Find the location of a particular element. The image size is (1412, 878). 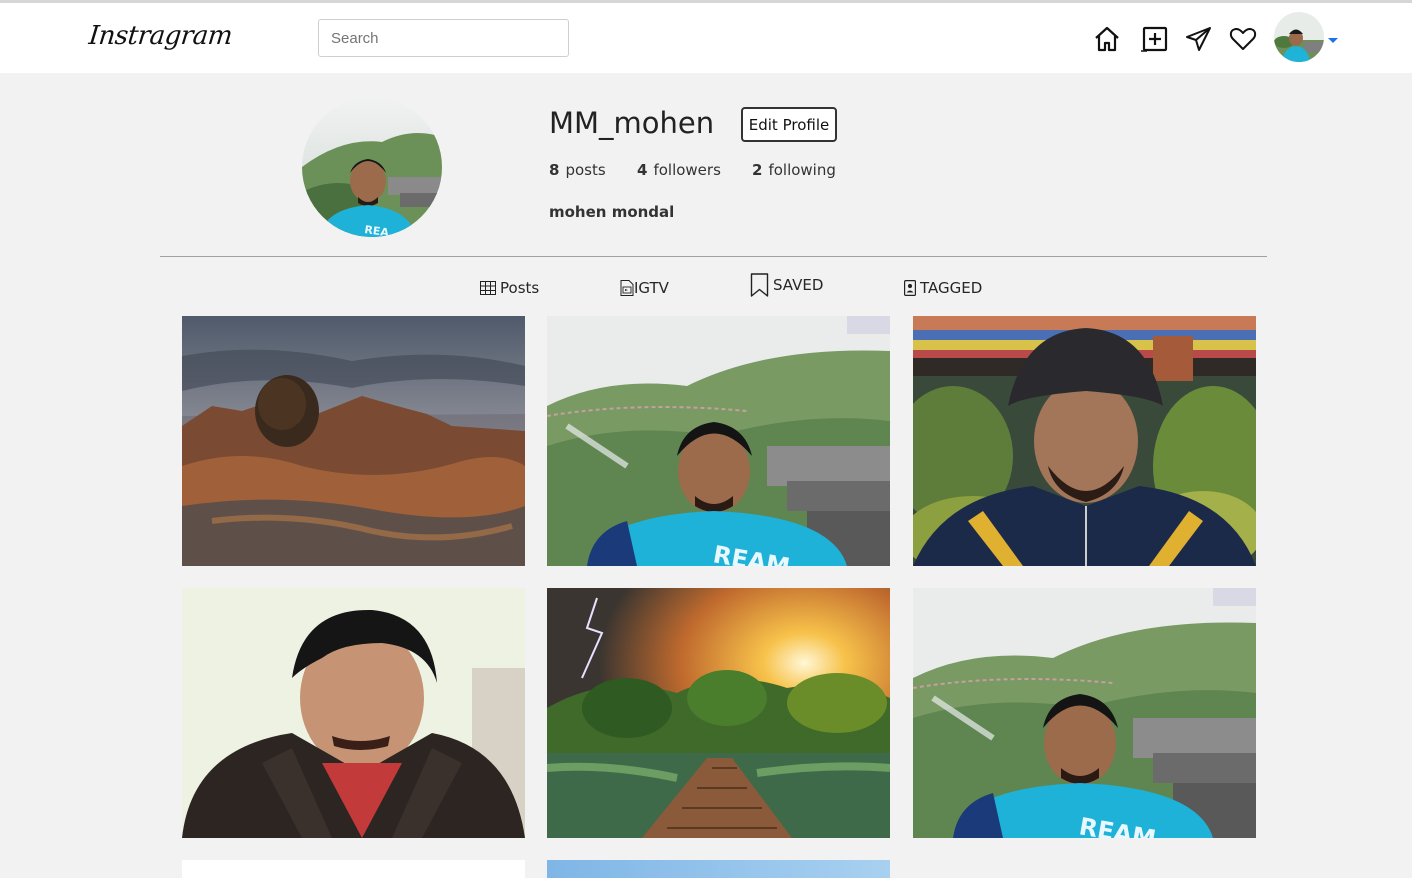

profile-full-name: mohen mondal is located at coordinates (612, 212).